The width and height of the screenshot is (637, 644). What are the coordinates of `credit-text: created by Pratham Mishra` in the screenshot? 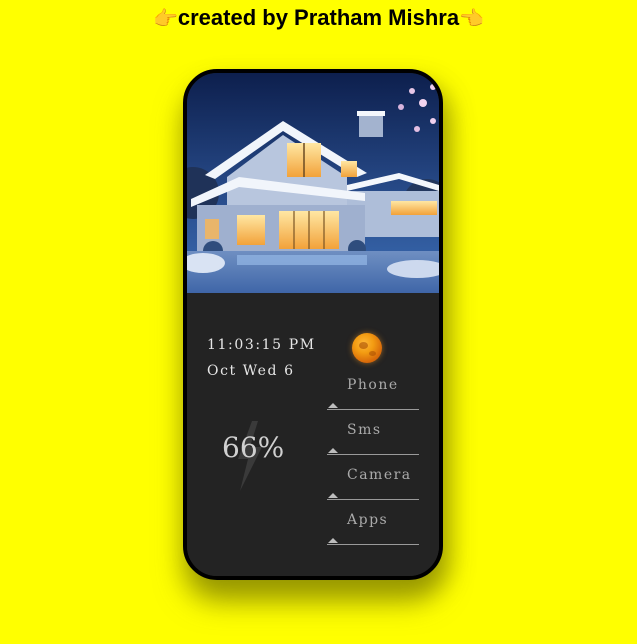 It's located at (318, 17).